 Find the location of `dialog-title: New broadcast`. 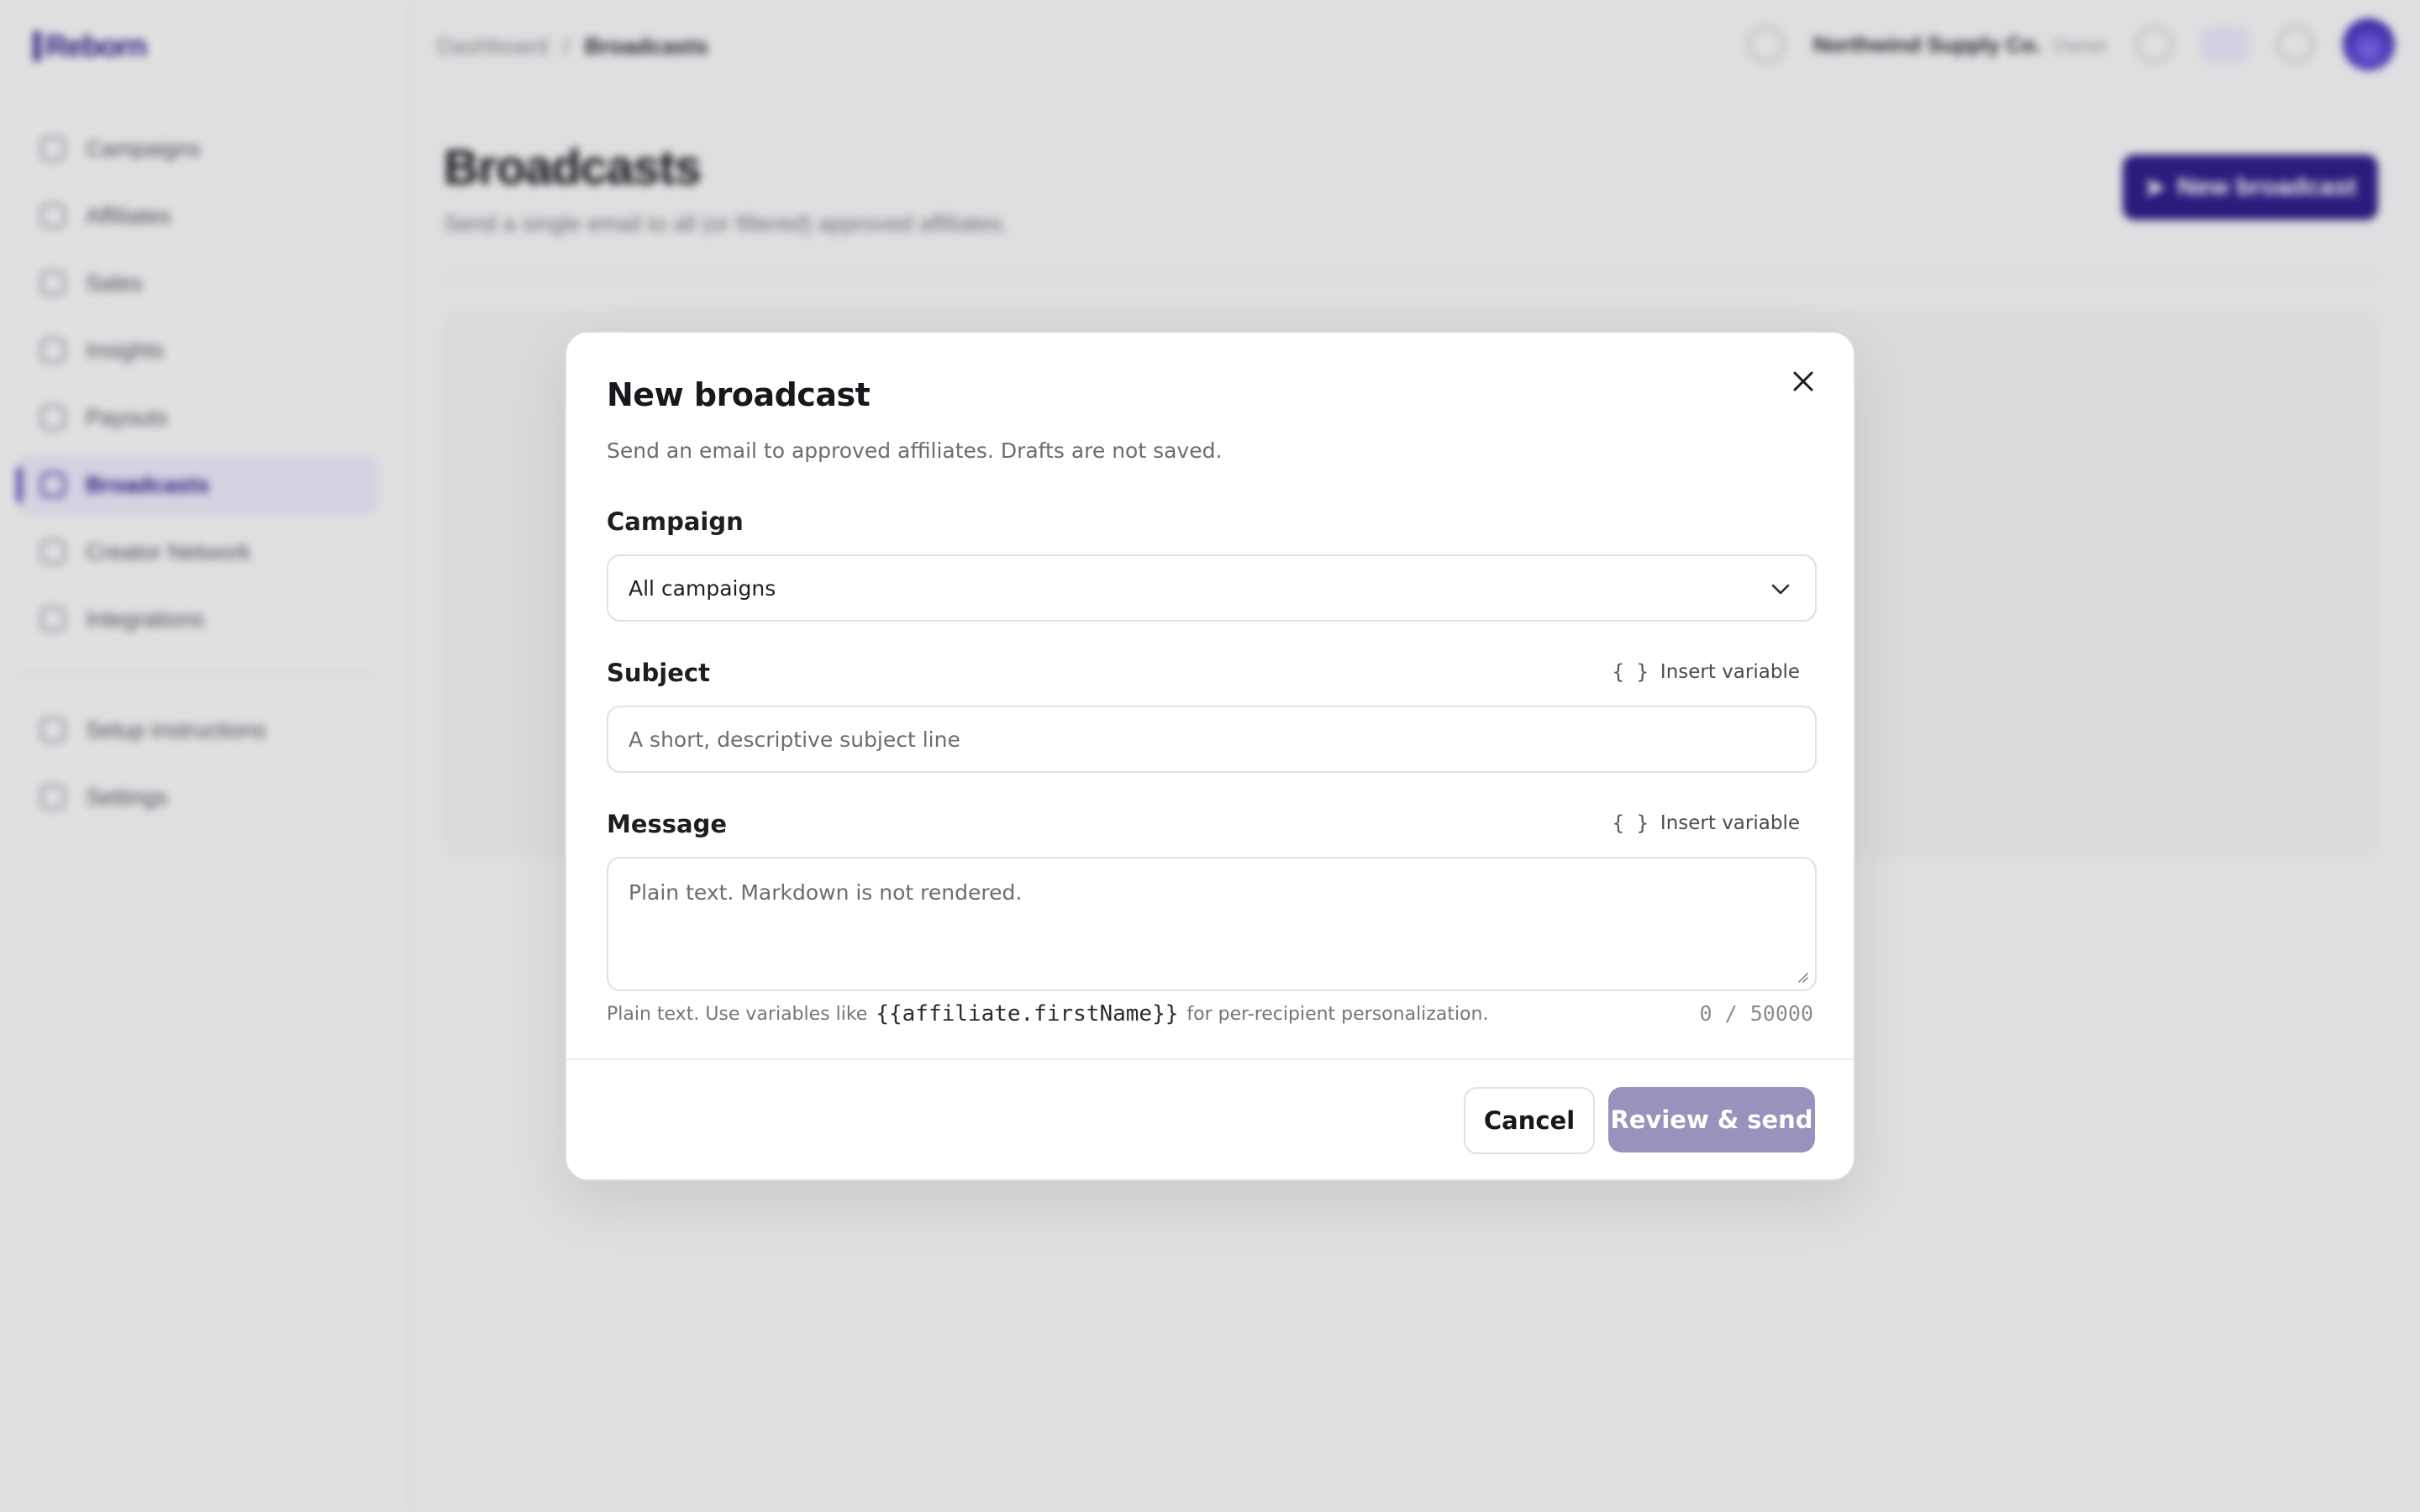

dialog-title: New broadcast is located at coordinates (739, 394).